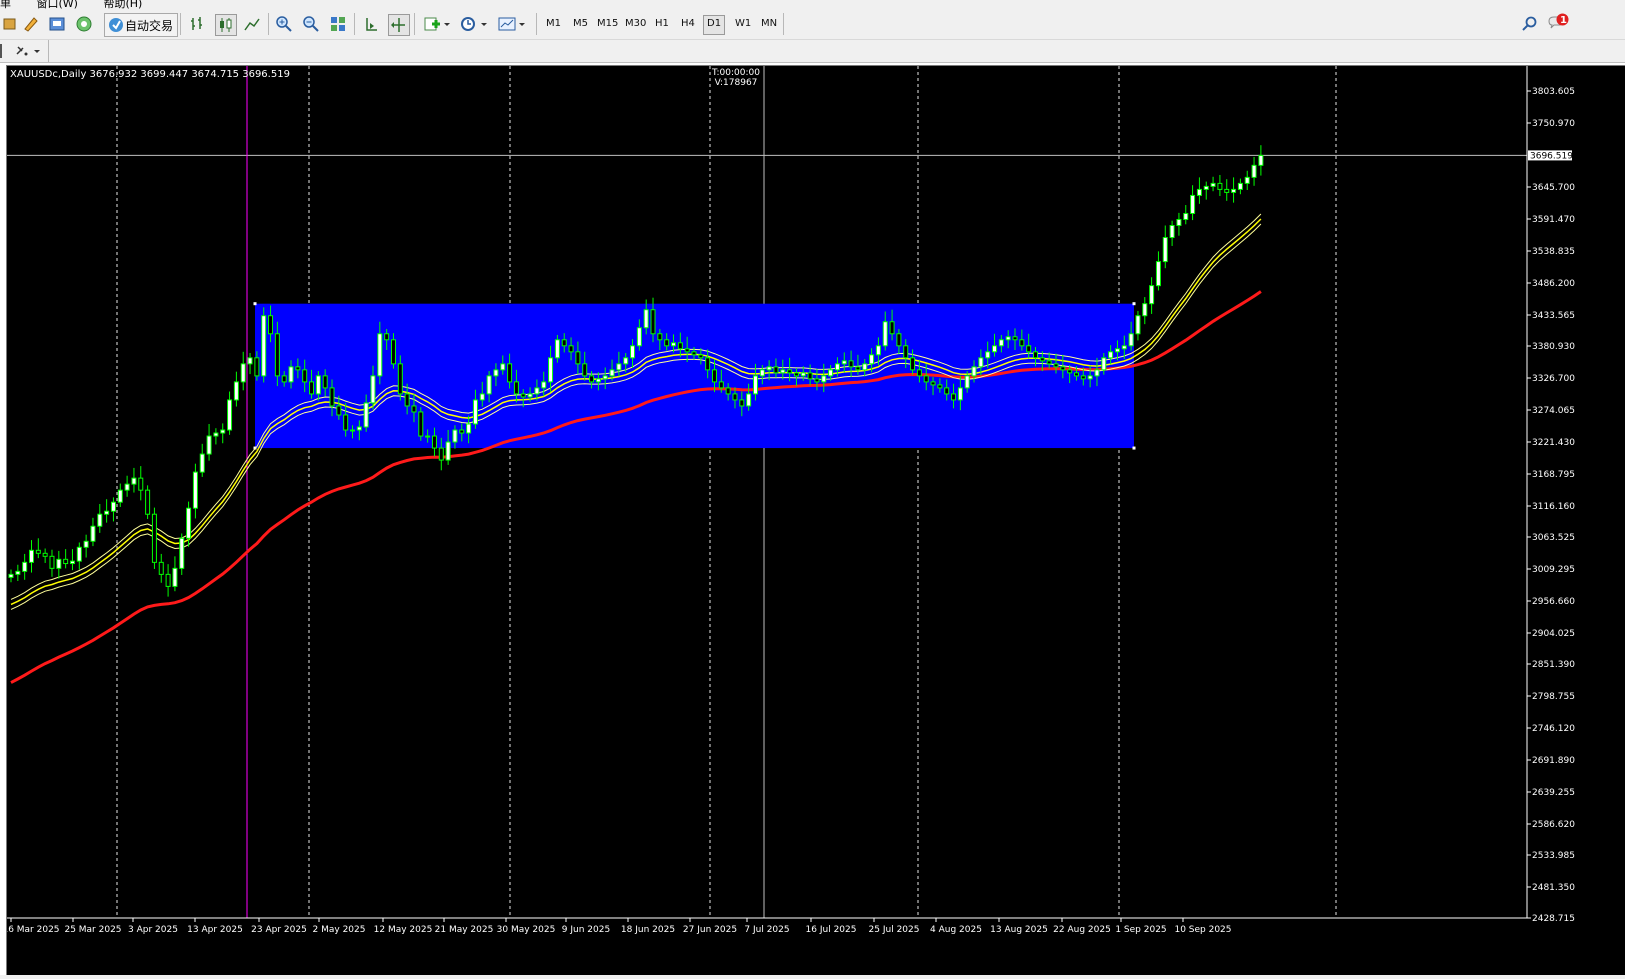 The width and height of the screenshot is (1625, 979). Describe the element at coordinates (226, 25) in the screenshot. I see `candlestick-icon` at that location.